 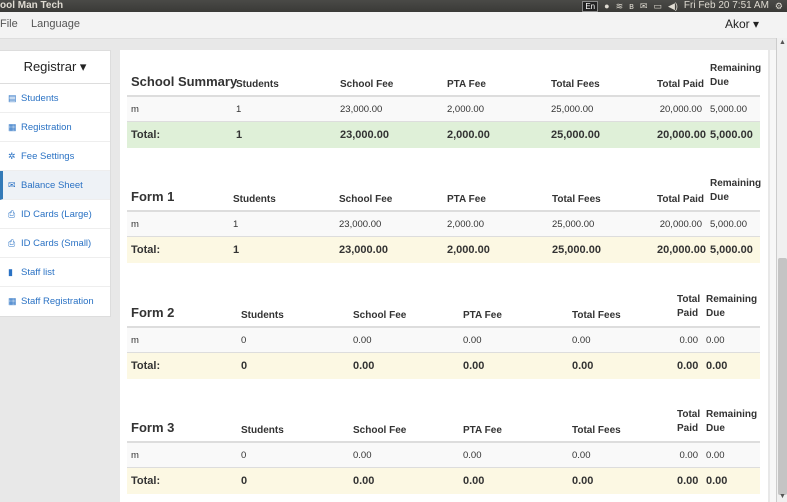 What do you see at coordinates (12, 185) in the screenshot?
I see `envelope-icon: ✉` at bounding box center [12, 185].